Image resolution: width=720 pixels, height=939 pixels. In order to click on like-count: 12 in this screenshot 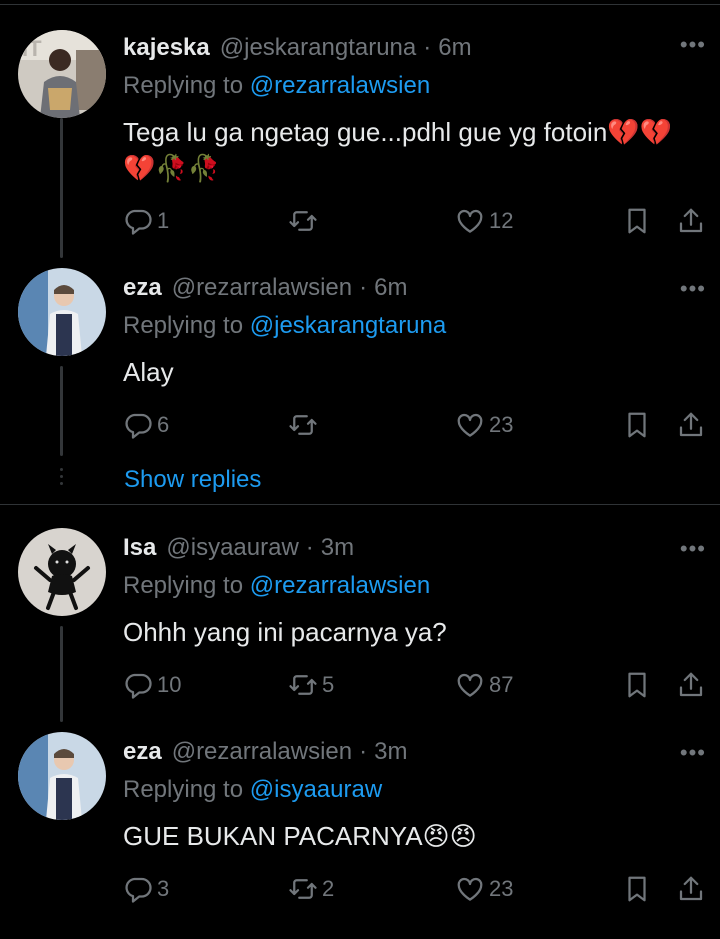, I will do `click(501, 220)`.